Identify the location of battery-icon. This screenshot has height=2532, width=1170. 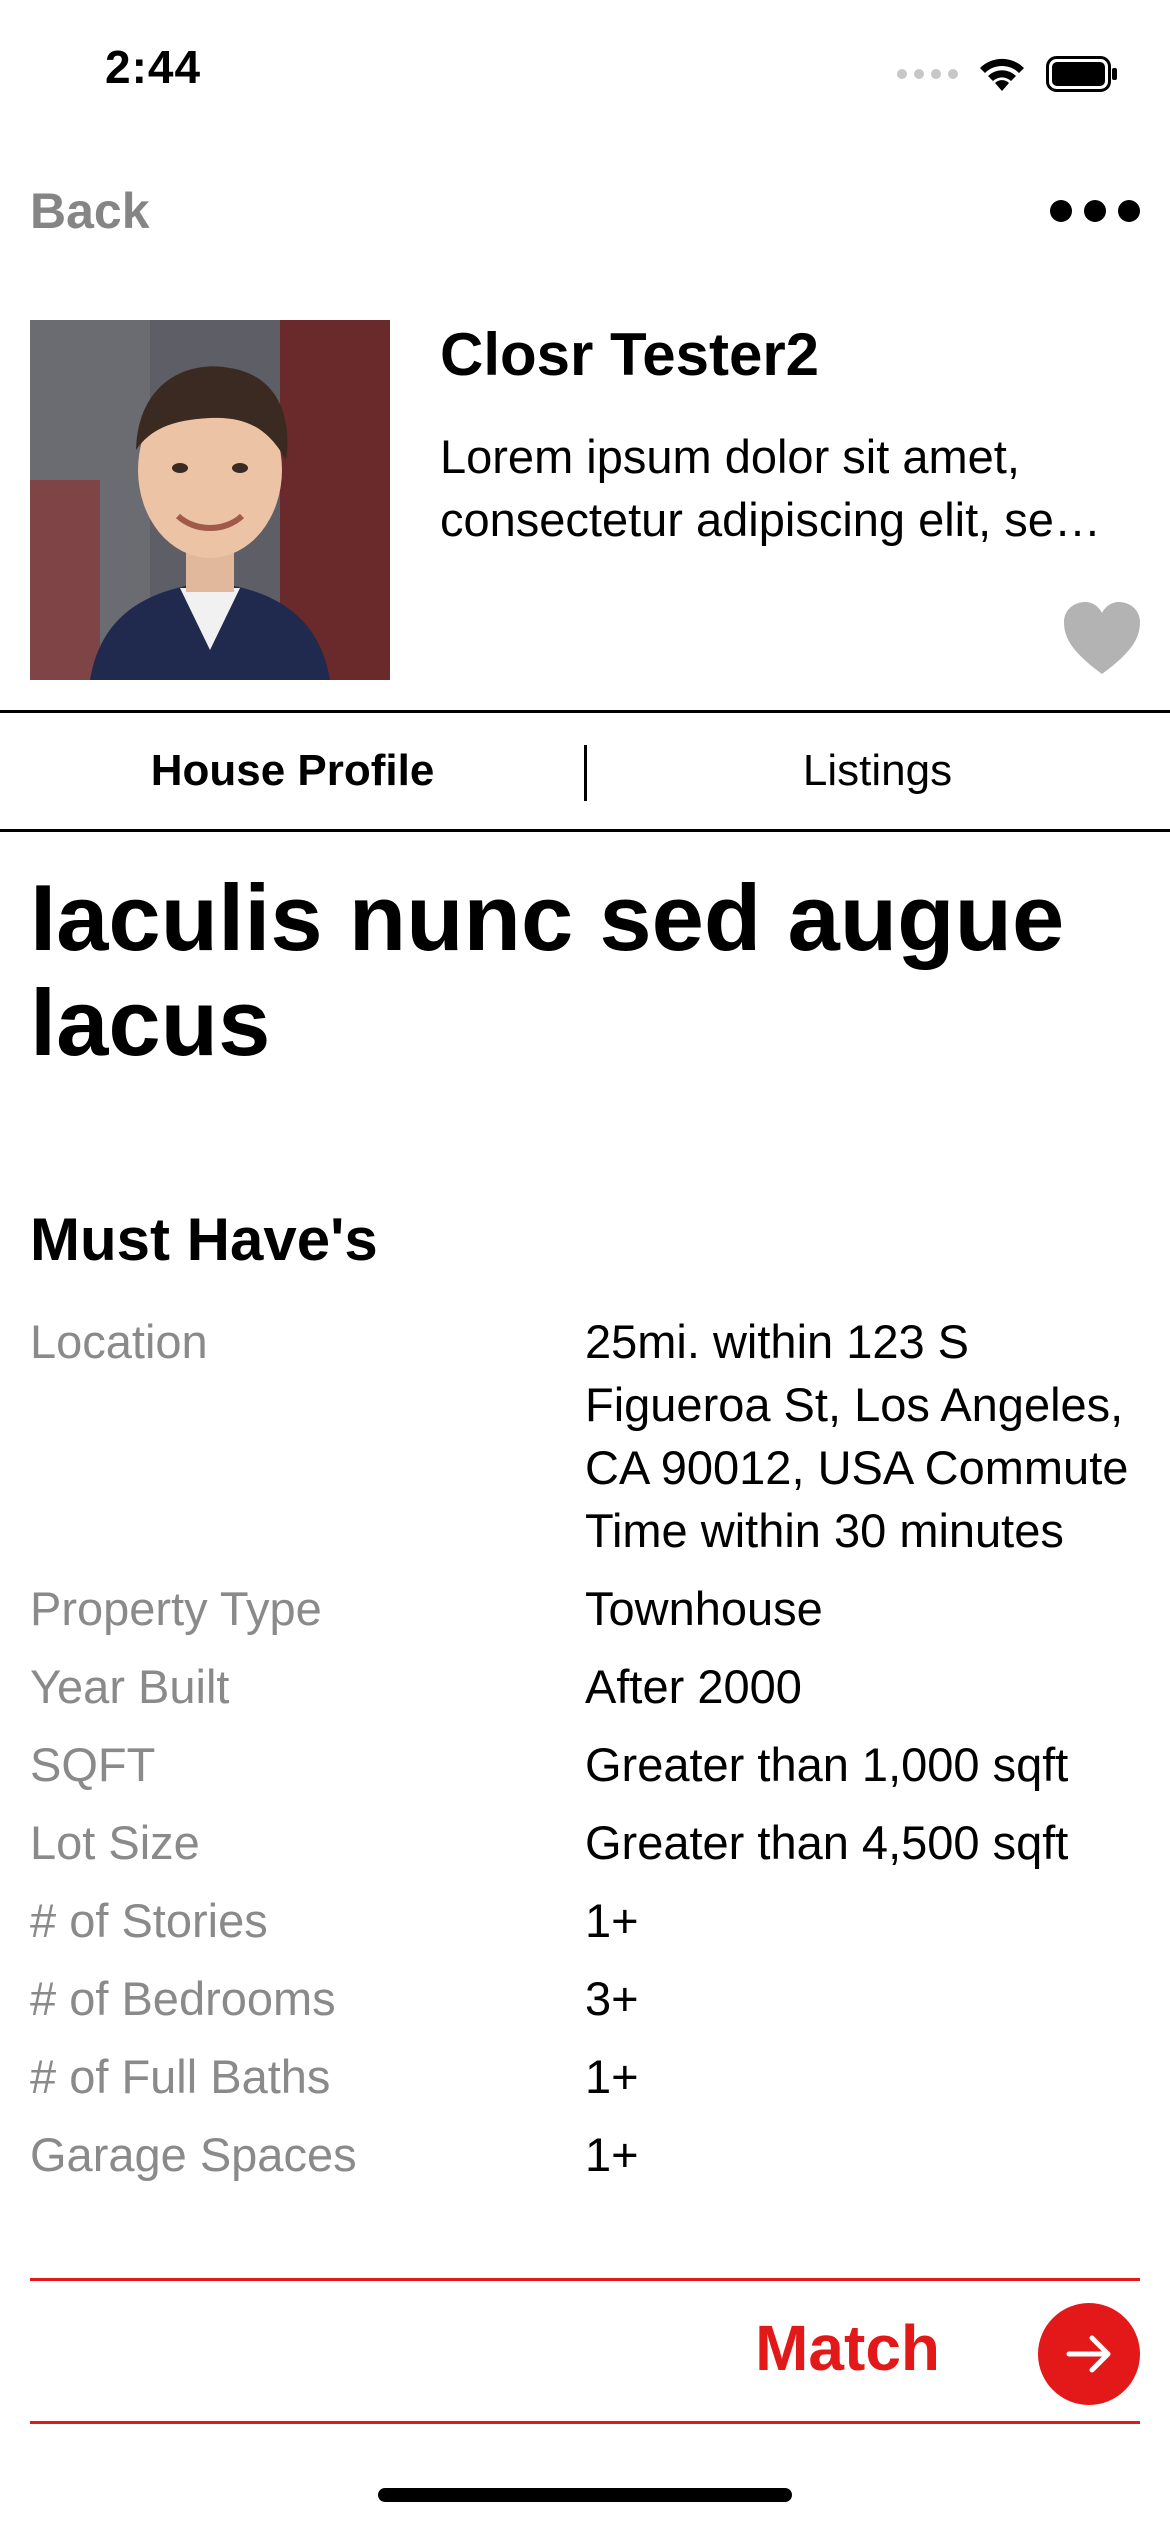
(1081, 74).